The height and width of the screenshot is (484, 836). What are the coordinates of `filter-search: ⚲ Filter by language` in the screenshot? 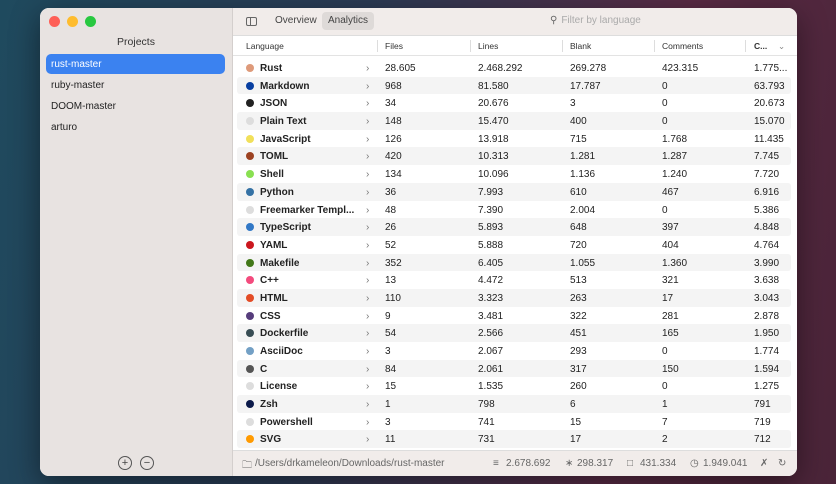 It's located at (670, 21).